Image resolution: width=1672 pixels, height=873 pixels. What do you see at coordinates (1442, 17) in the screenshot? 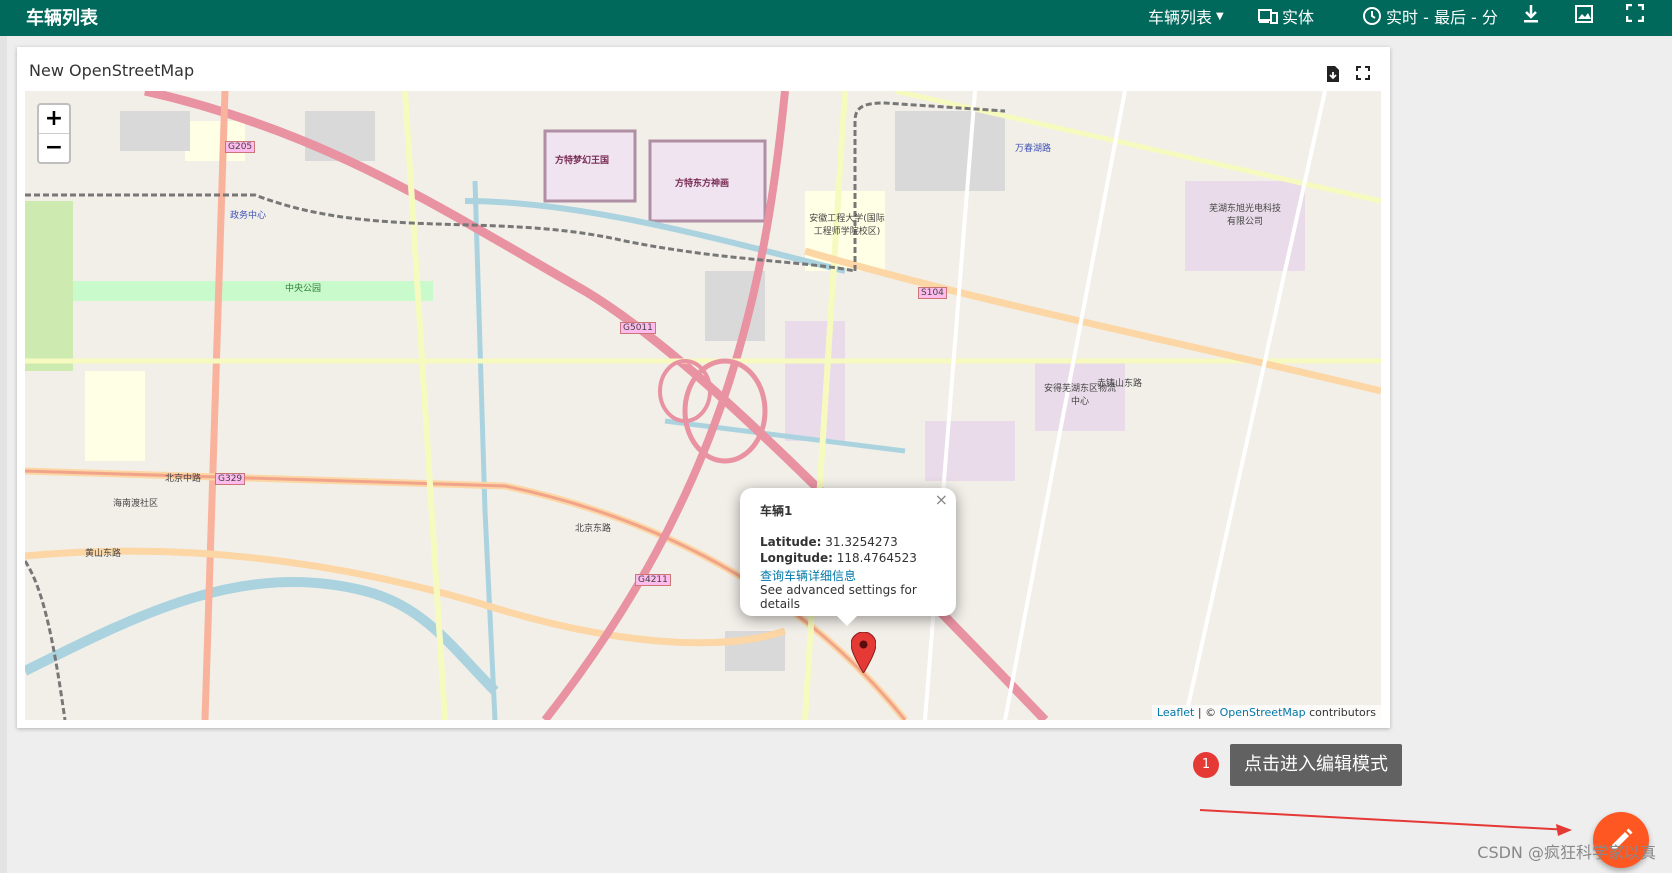
I see `timewindow-label: 实时 - 最后 - 分` at bounding box center [1442, 17].